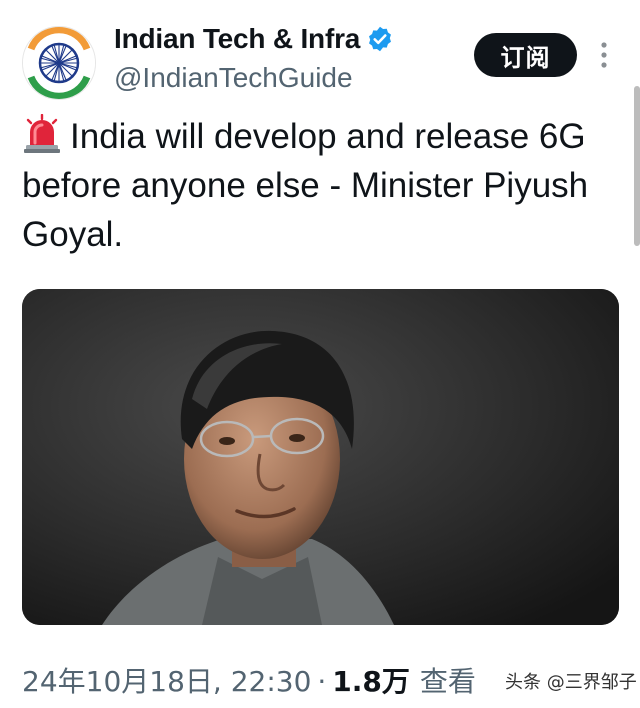 The height and width of the screenshot is (708, 640). Describe the element at coordinates (237, 38) in the screenshot. I see `display-name-text: Indian Tech & Infra` at that location.